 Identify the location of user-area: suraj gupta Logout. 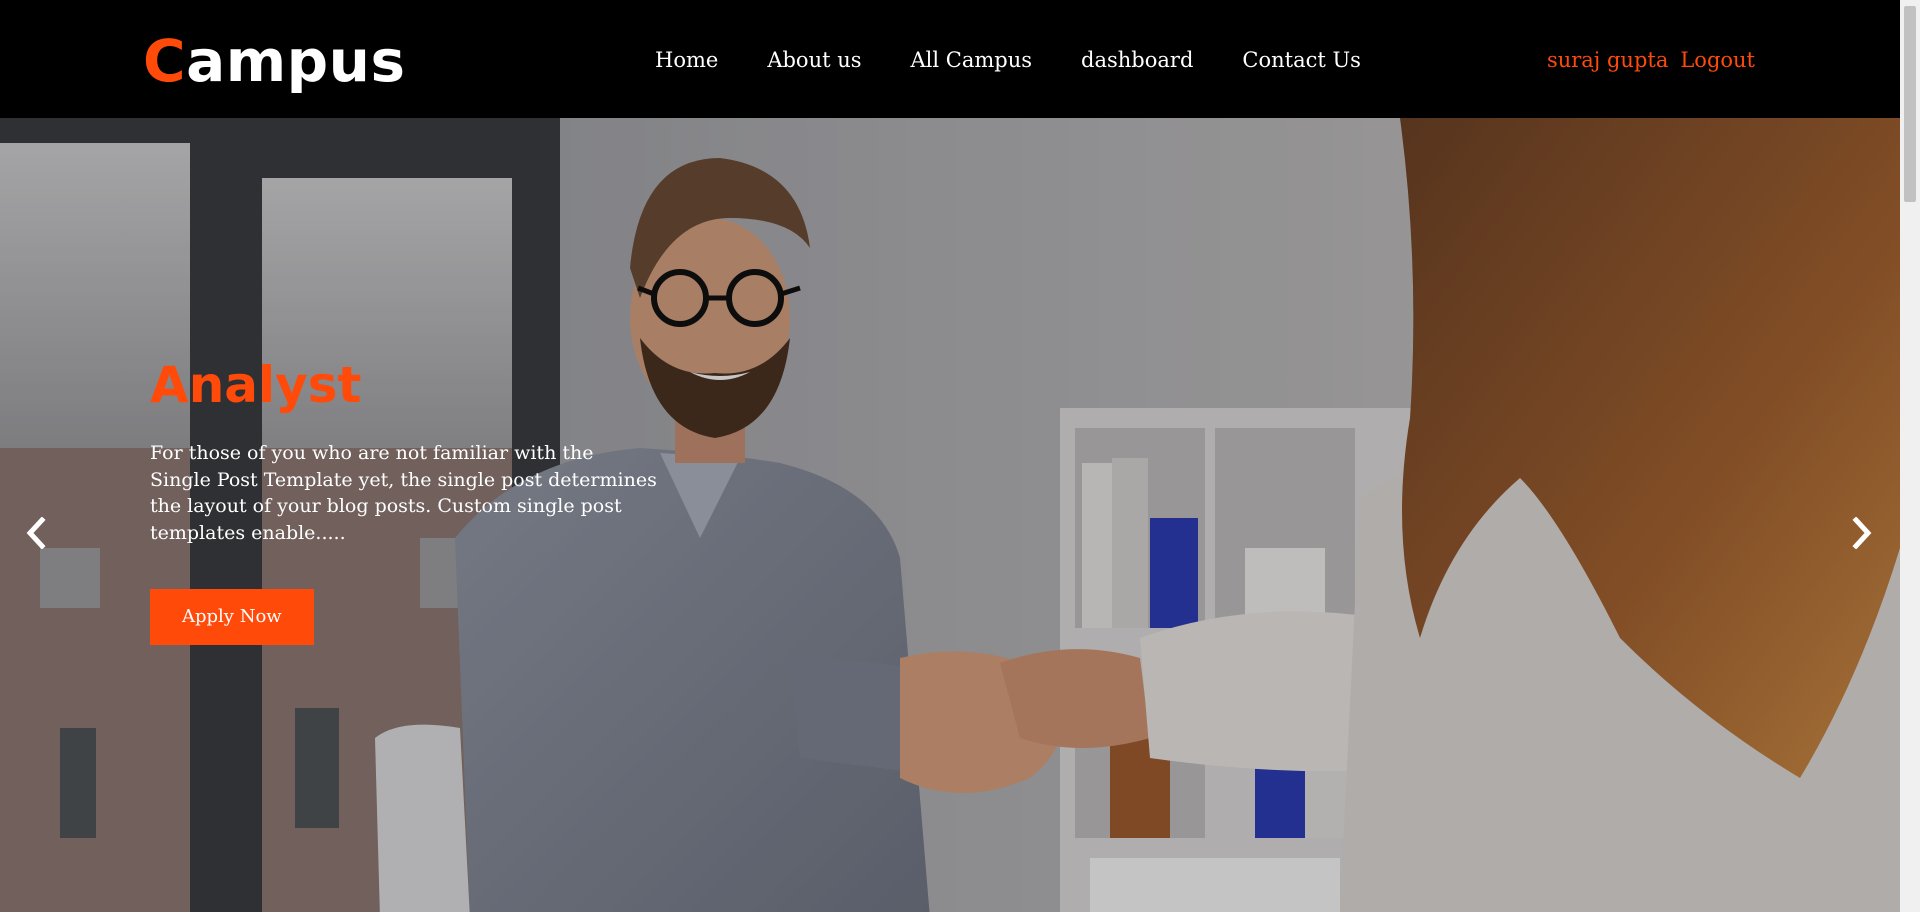
(1651, 60).